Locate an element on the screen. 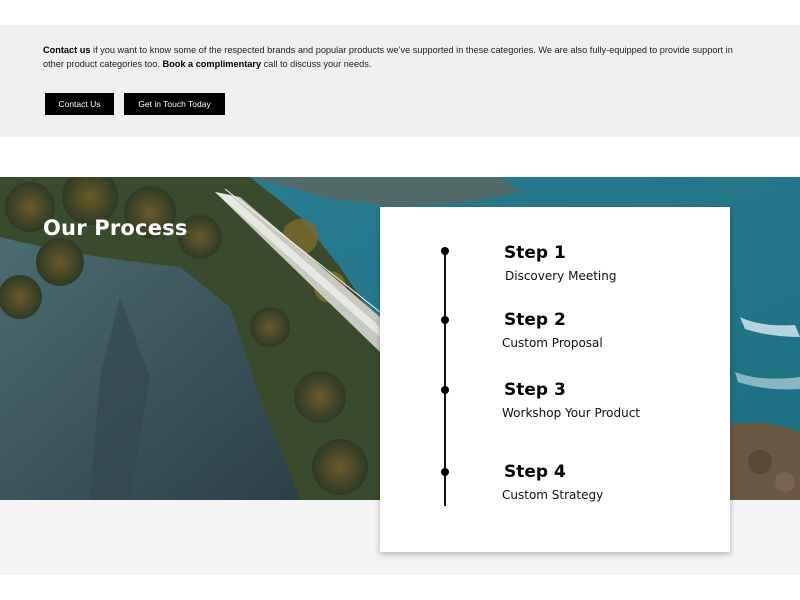 The image size is (800, 600). step-3-title: Step 3 is located at coordinates (535, 390).